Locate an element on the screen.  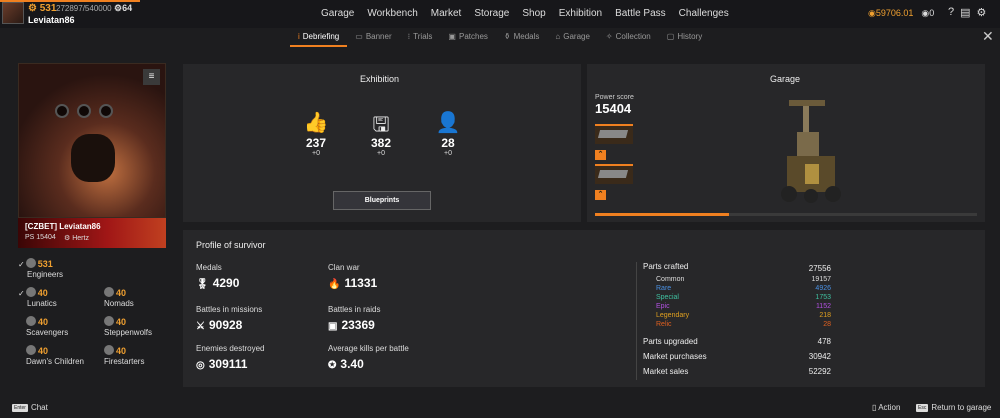
faction-nomads: 40 Nomads is located at coordinates (119, 297).